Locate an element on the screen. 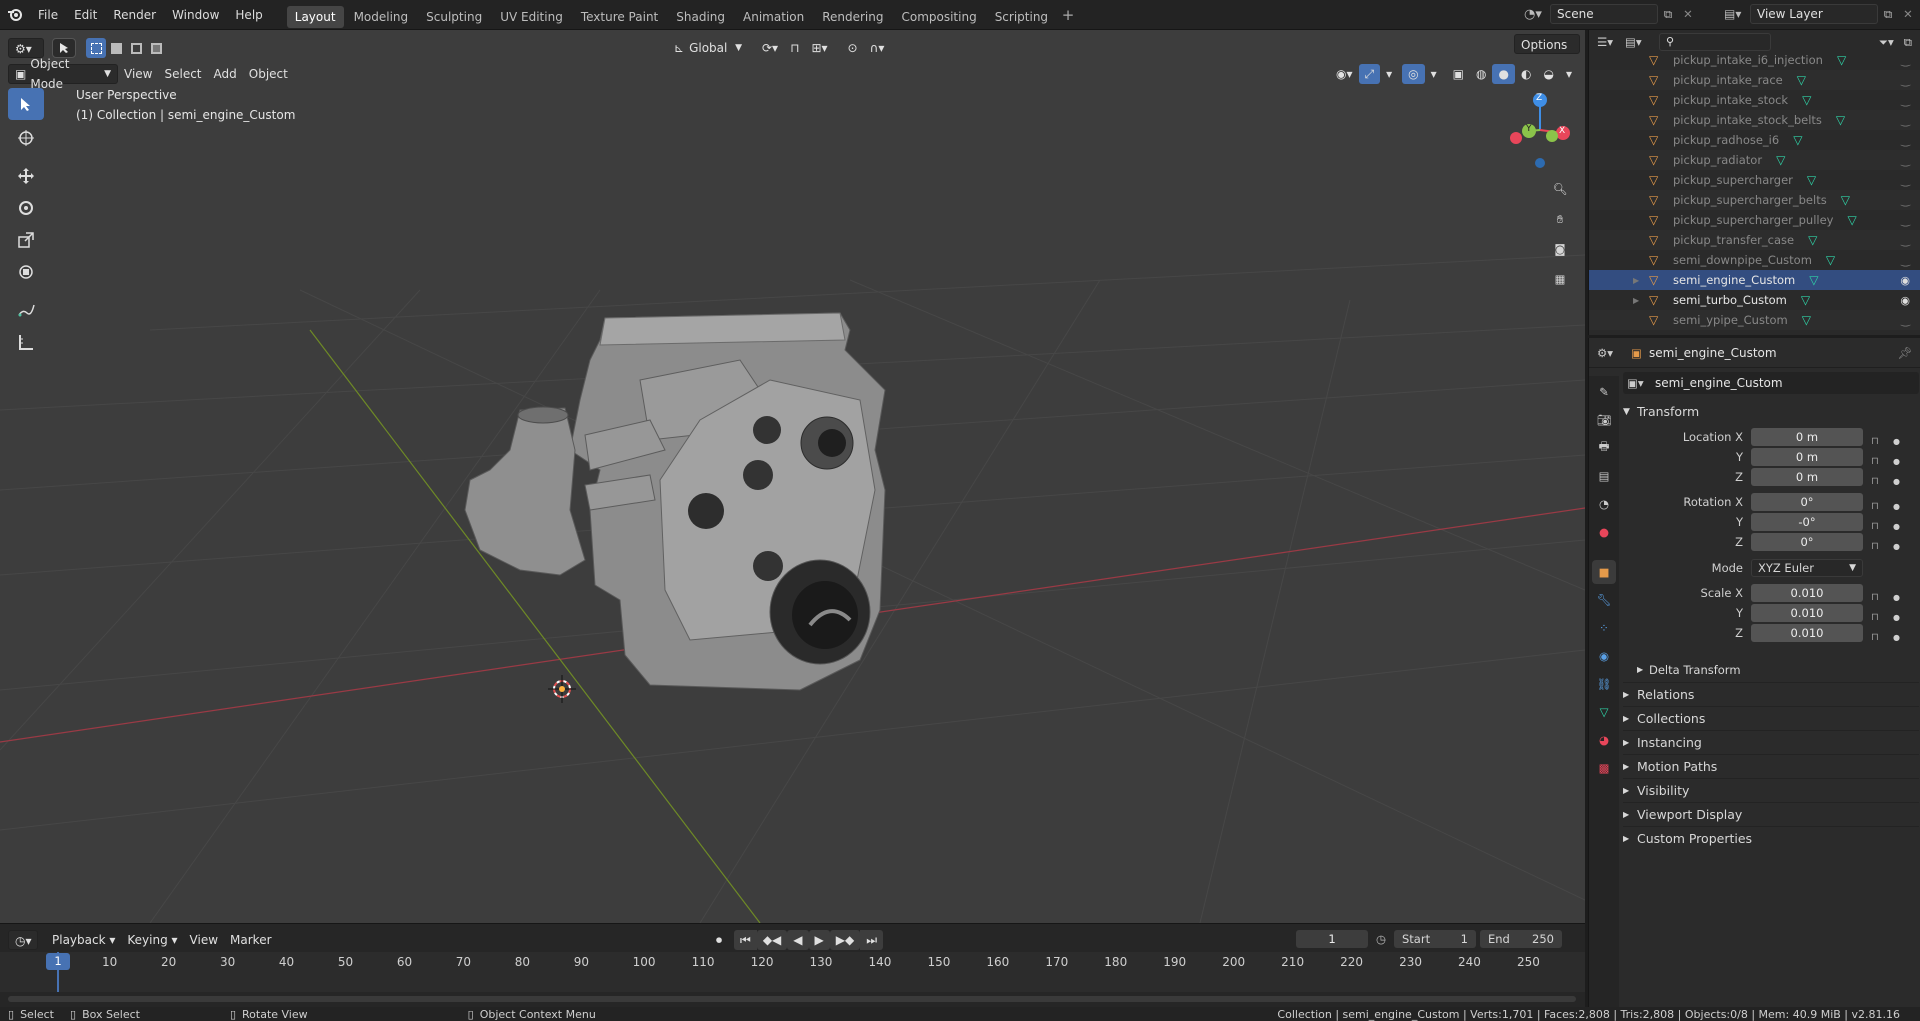 Image resolution: width=1920 pixels, height=1021 pixels. output-tab-icon: 🖶︎ is located at coordinates (1604, 448).